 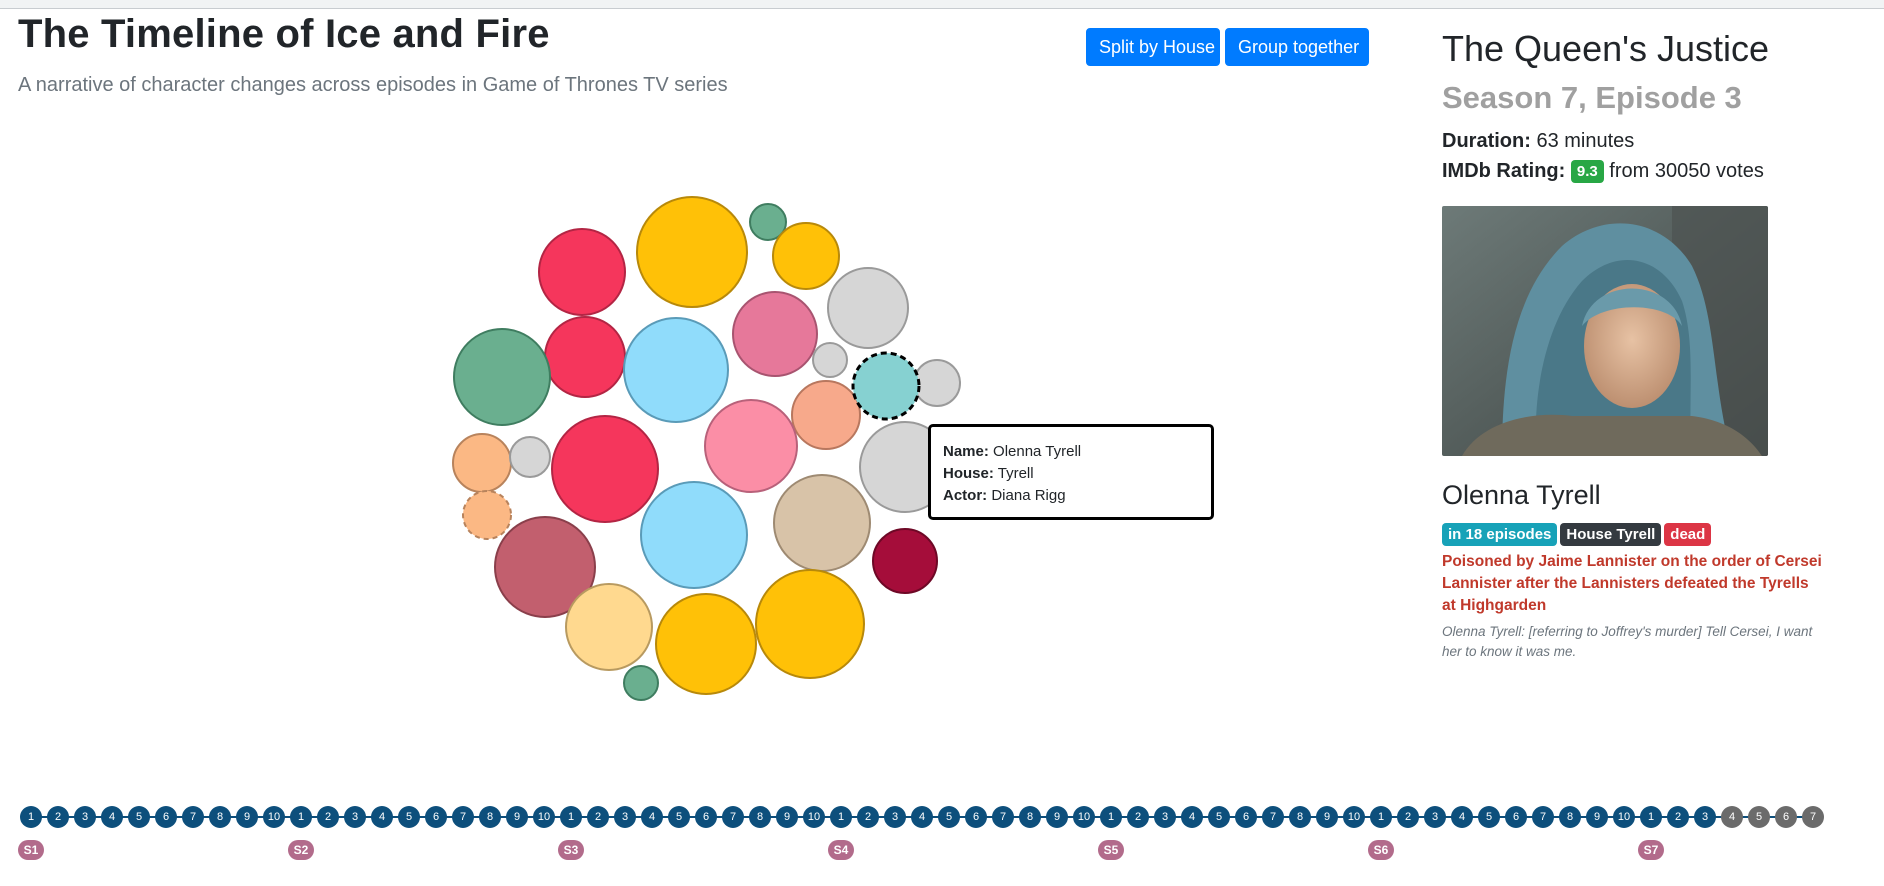 I want to click on season-badge-s6: S6, so click(x=1381, y=850).